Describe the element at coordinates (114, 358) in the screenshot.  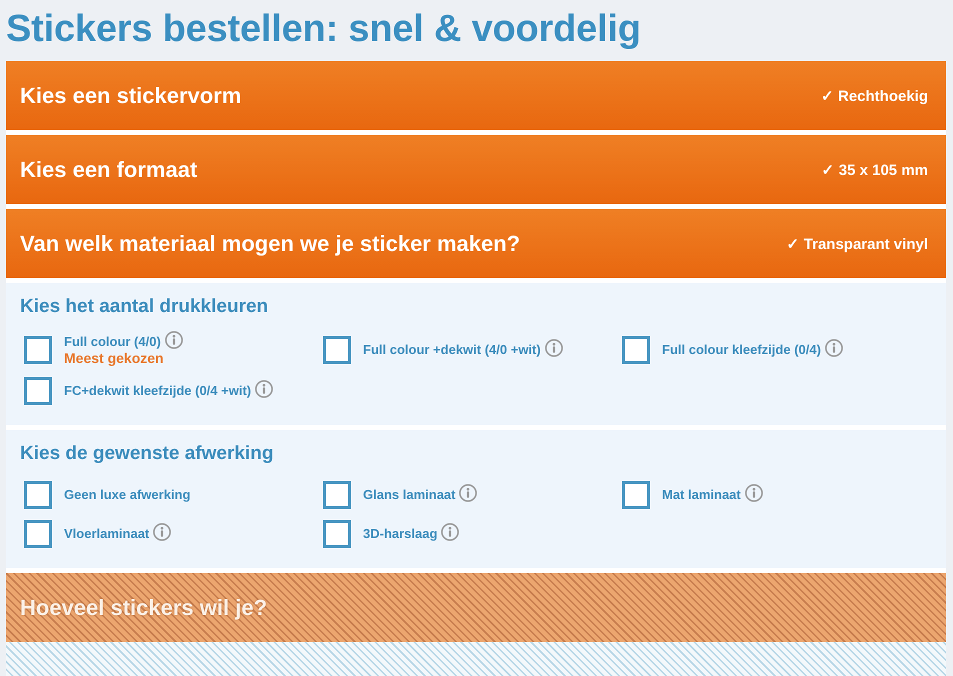
I see `option-note: Meest gekozen` at that location.